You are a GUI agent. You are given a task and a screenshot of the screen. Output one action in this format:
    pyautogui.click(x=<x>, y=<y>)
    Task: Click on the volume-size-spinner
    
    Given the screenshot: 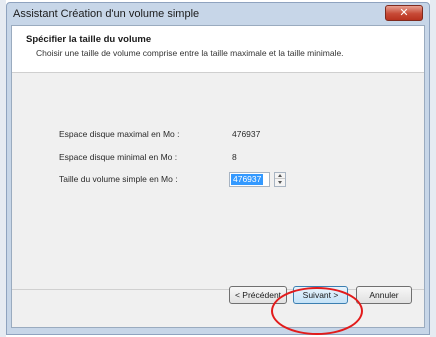 What is the action you would take?
    pyautogui.click(x=280, y=179)
    